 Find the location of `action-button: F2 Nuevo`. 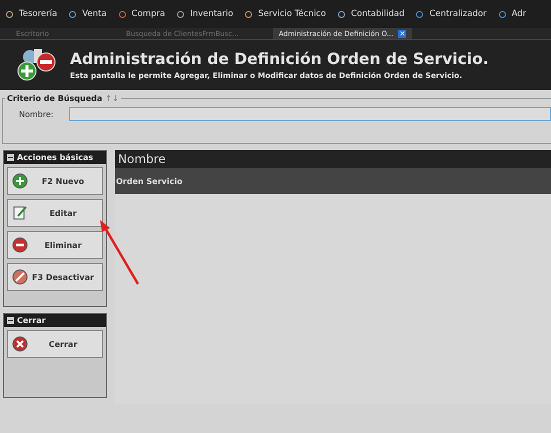

action-button: F2 Nuevo is located at coordinates (55, 181).